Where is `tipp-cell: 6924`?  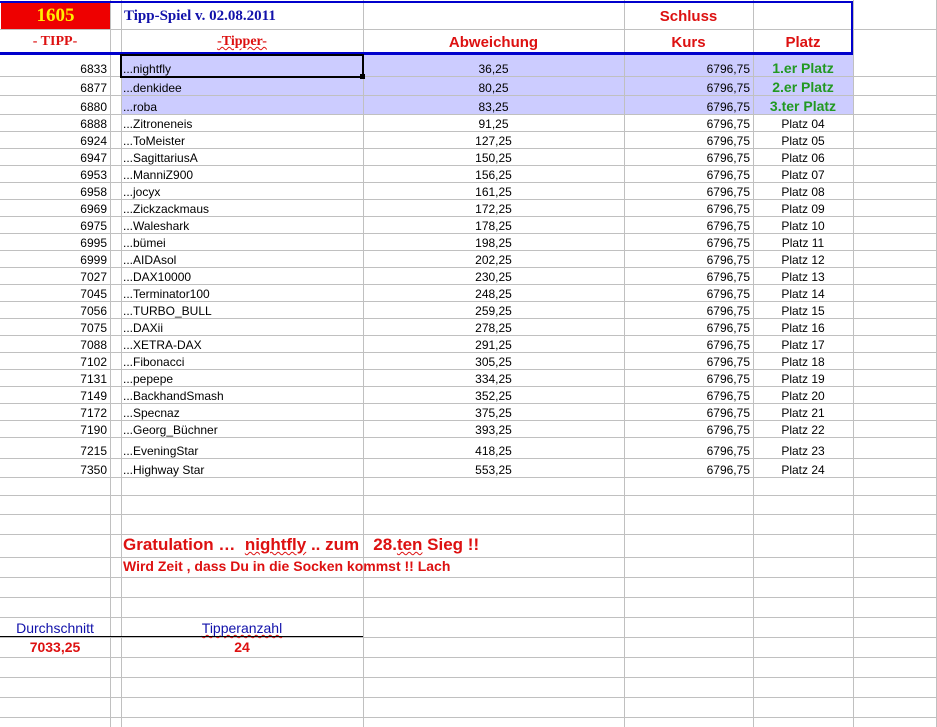 tipp-cell: 6924 is located at coordinates (55, 140).